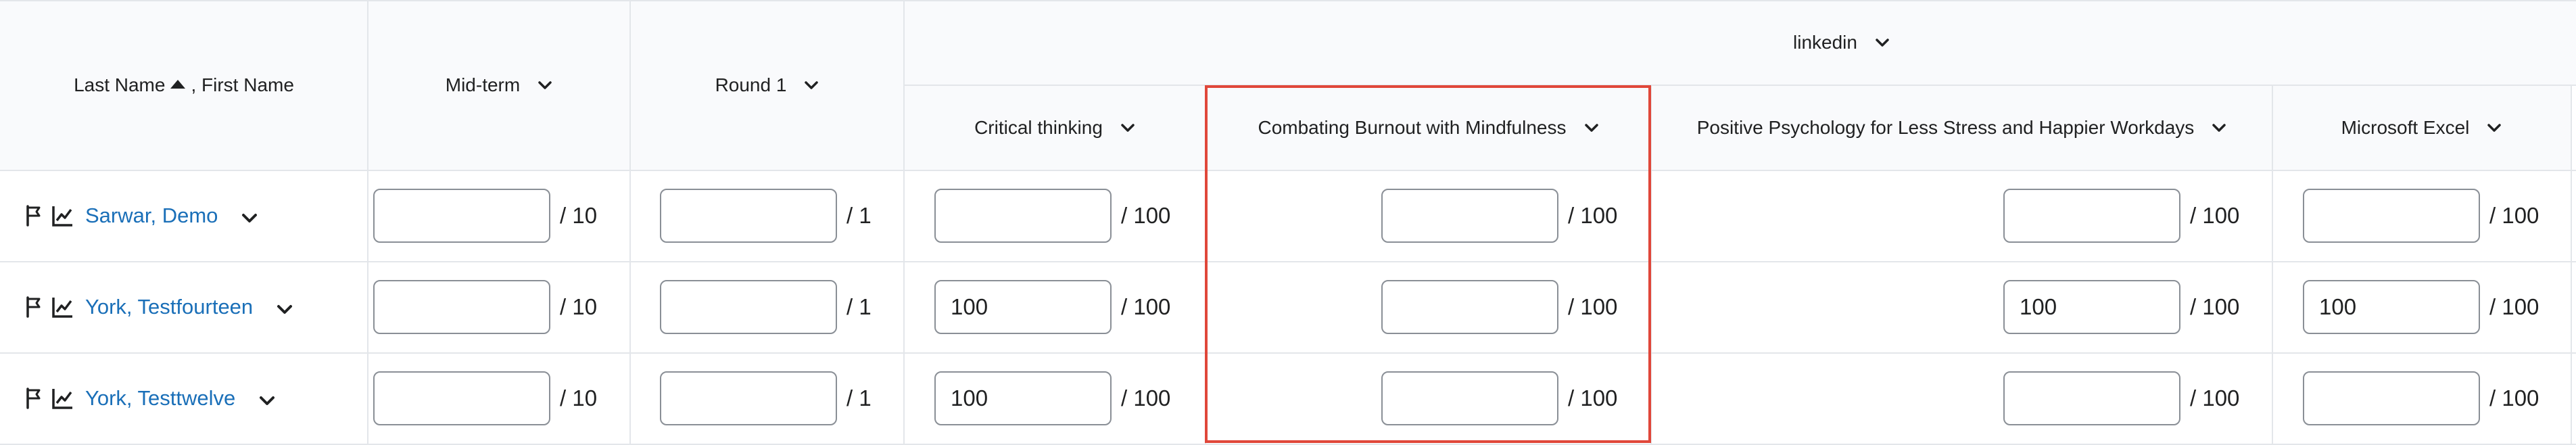 The image size is (2576, 445). What do you see at coordinates (1038, 128) in the screenshot?
I see `critical-thinking-label: Critical thinking` at bounding box center [1038, 128].